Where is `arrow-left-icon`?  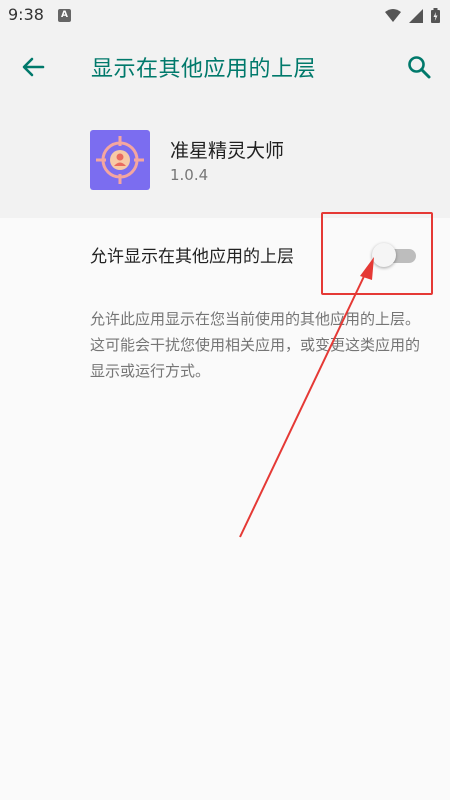 arrow-left-icon is located at coordinates (33, 67).